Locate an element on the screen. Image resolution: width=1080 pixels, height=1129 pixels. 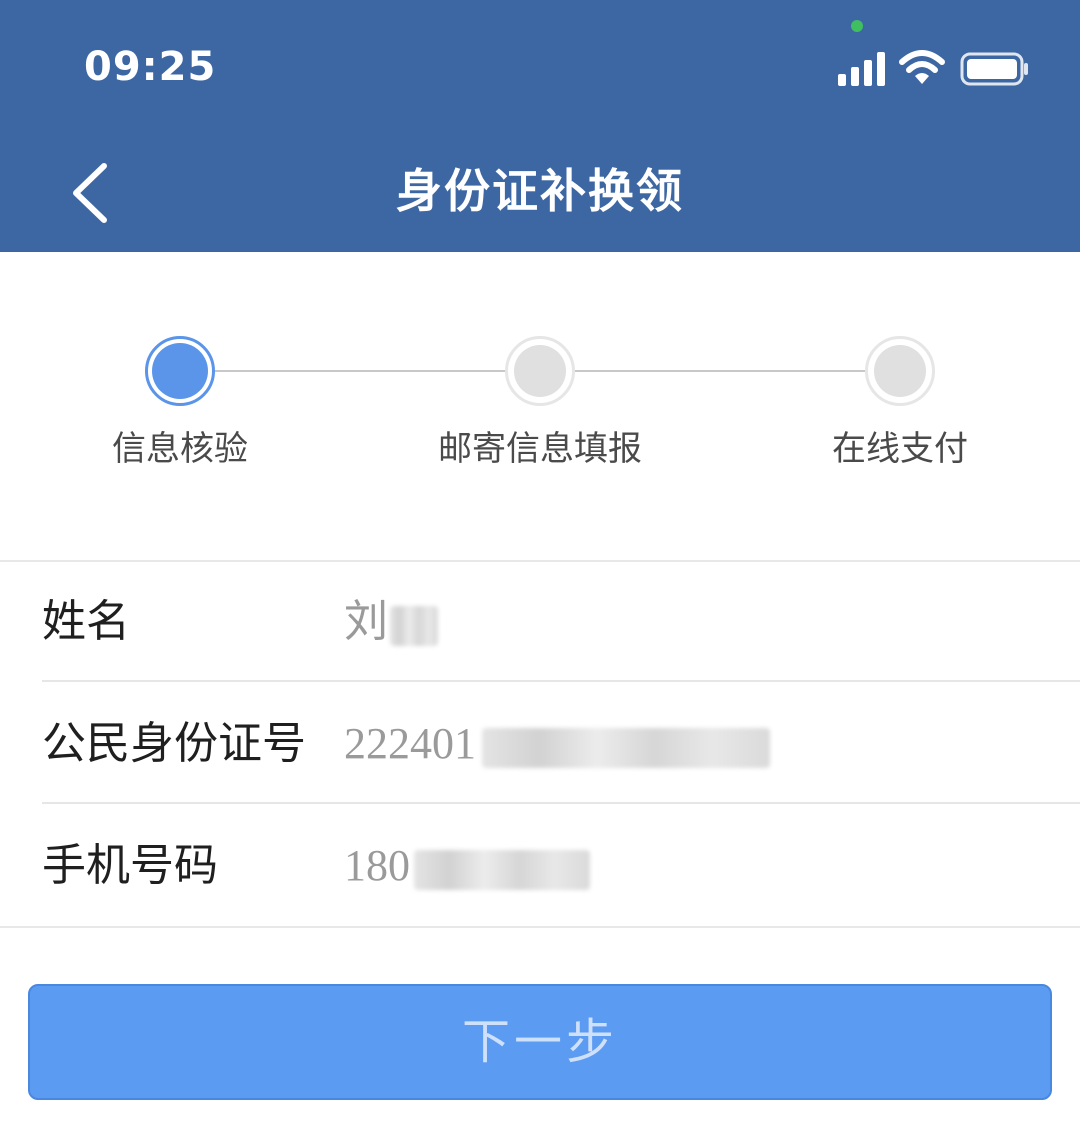
name-row: 姓名 刘 is located at coordinates (561, 622).